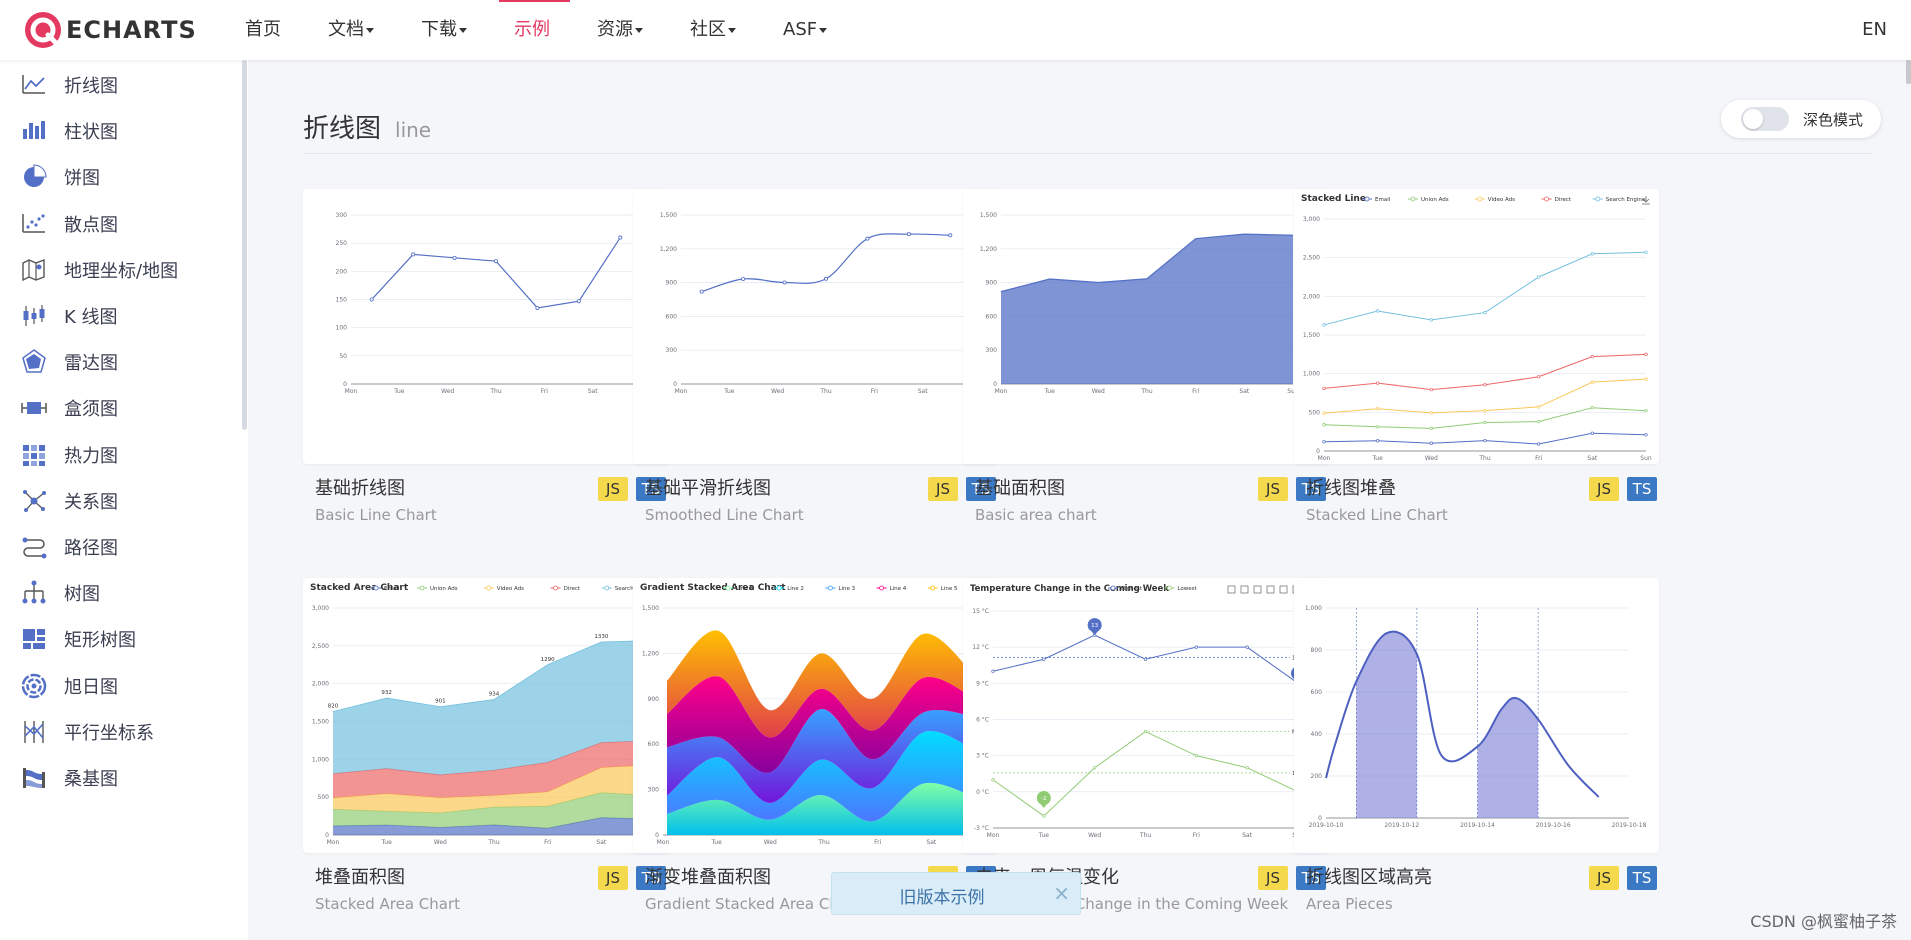 This screenshot has width=1911, height=940. I want to click on old-version-link: 旧版本示例, so click(942, 895).